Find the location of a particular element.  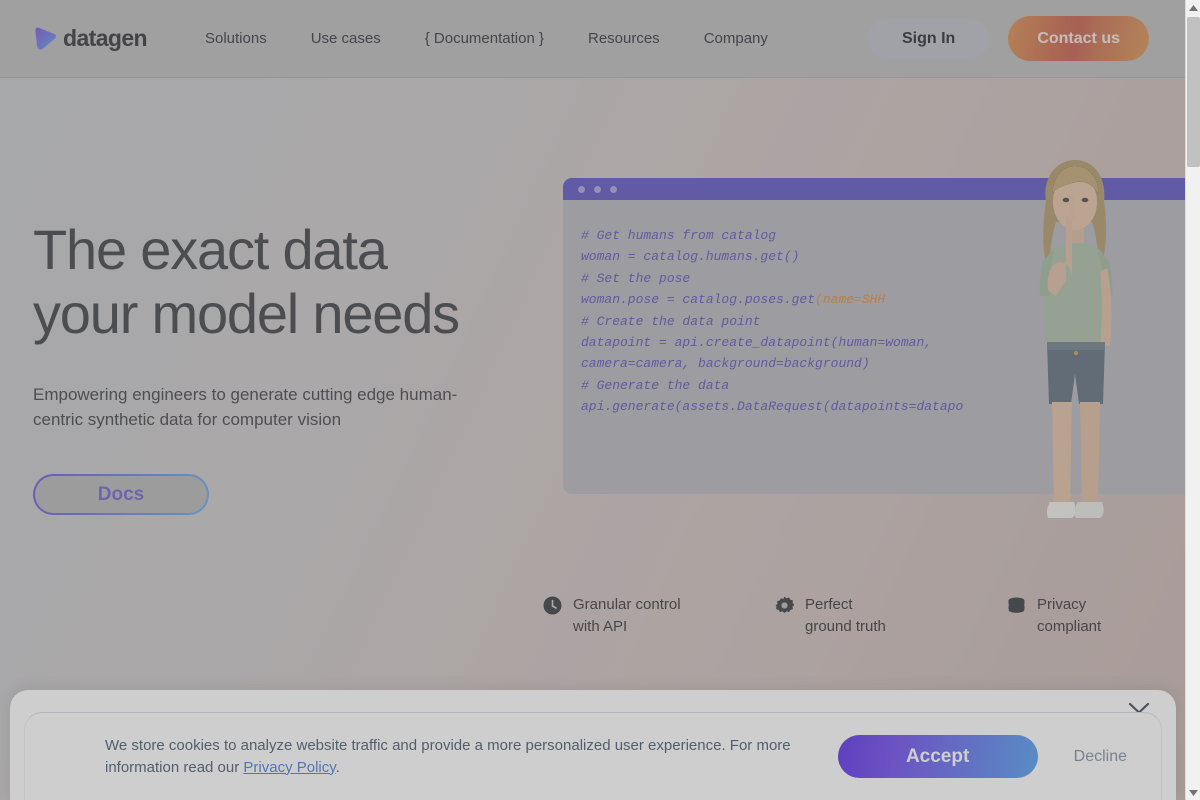

synthetic-human-render is located at coordinates (1076, 339).